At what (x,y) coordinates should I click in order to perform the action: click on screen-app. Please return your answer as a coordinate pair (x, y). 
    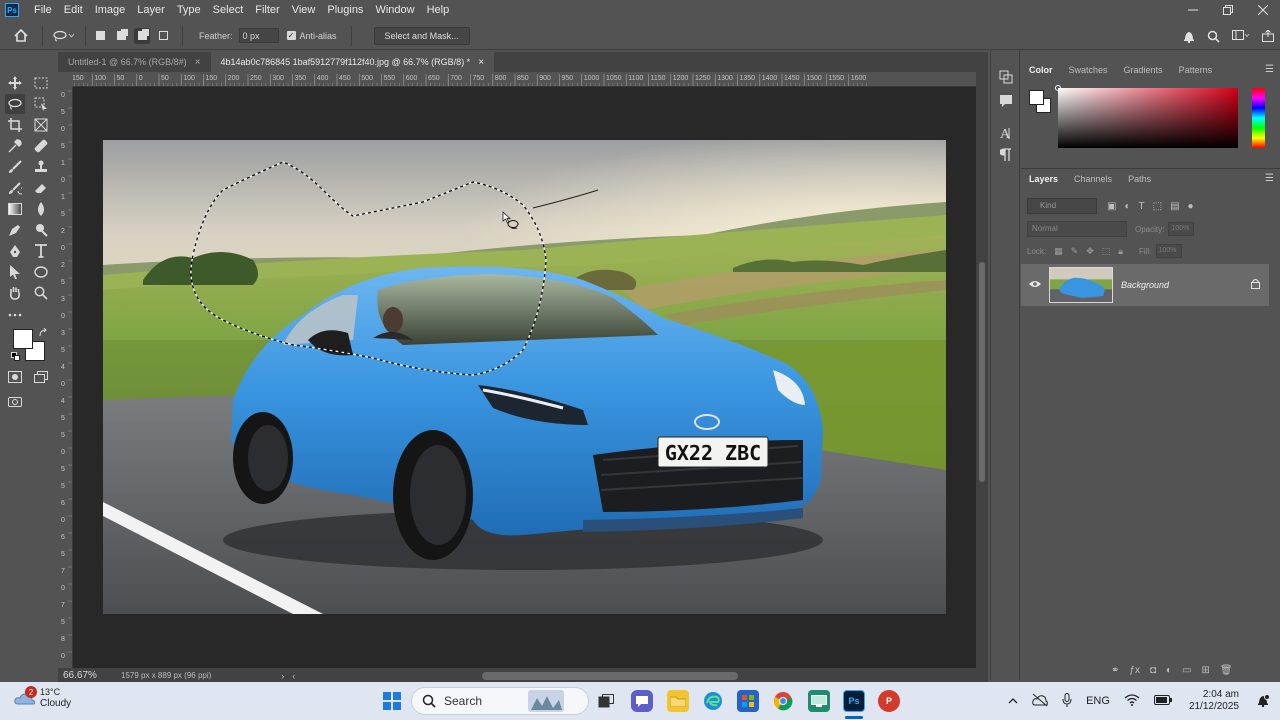
    Looking at the image, I should click on (819, 701).